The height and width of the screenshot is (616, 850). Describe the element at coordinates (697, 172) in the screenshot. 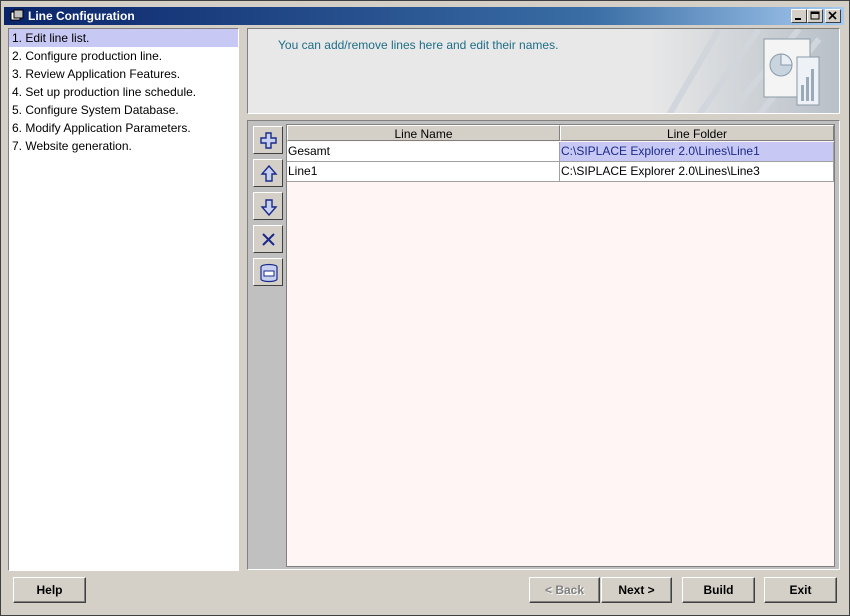

I see `line-folder-cell: C:\SIPLACE Explorer 2.0\Lines\Line3` at that location.